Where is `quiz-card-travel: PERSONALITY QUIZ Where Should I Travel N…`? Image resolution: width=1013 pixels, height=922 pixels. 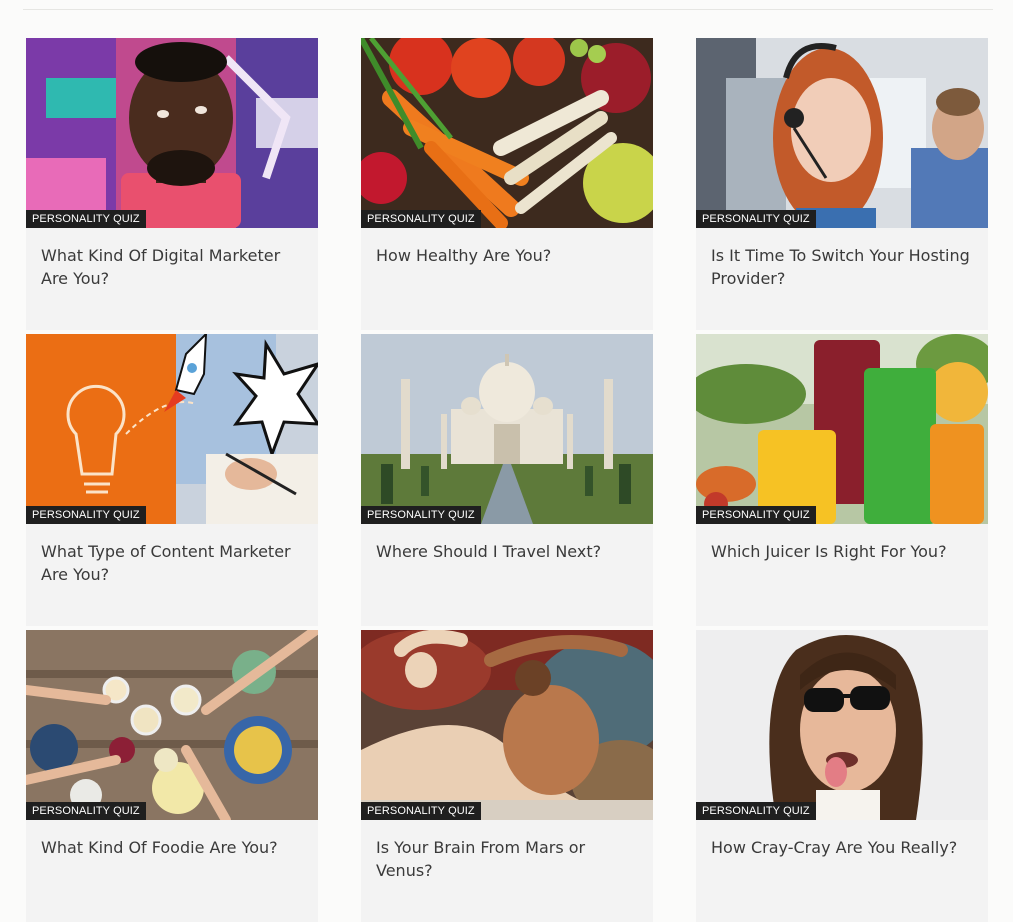
quiz-card-travel: PERSONALITY QUIZ Where Should I Travel N… is located at coordinates (507, 480).